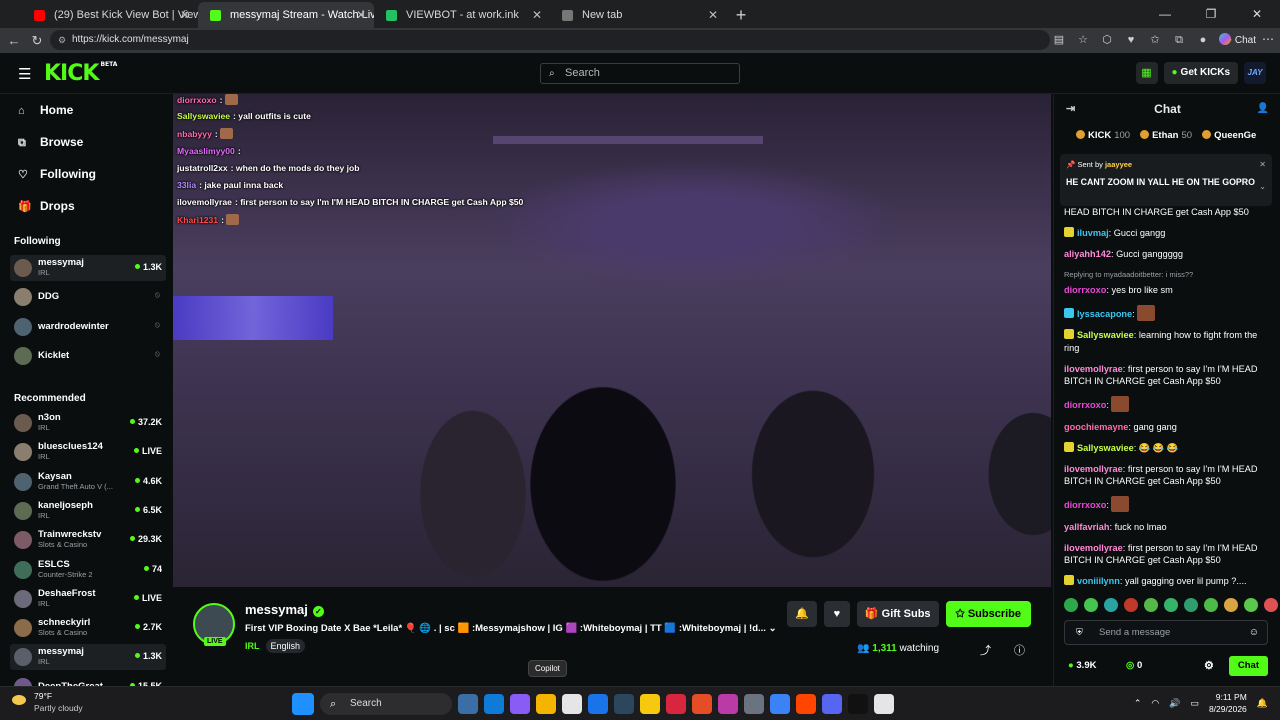 This screenshot has height=720, width=1280. I want to click on steam-icon, so click(624, 704).